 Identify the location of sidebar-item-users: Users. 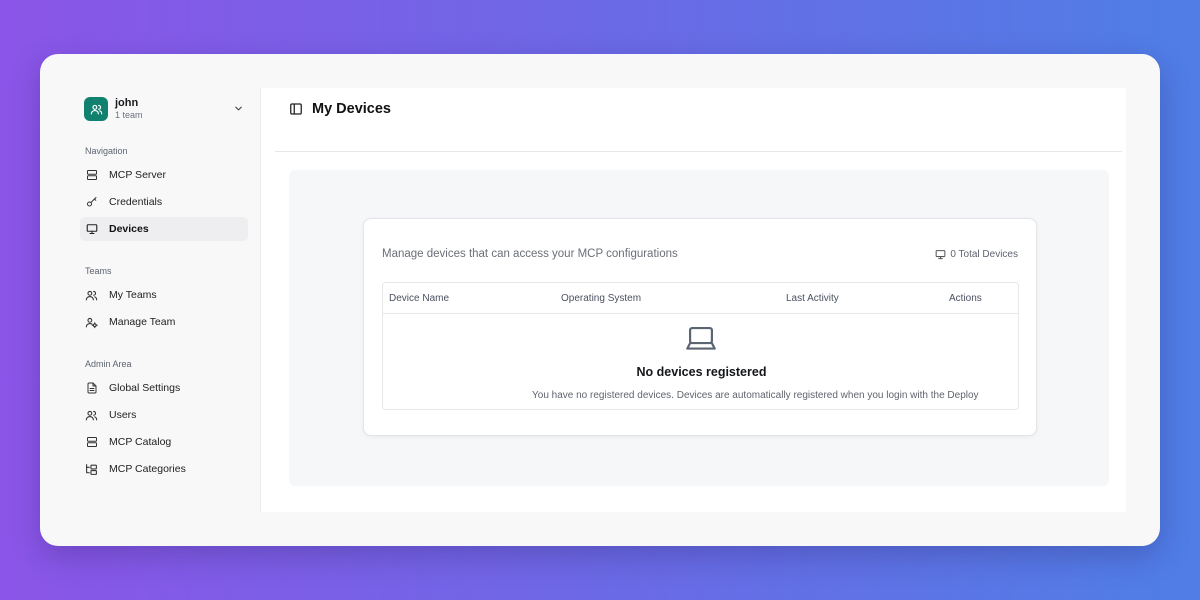
(164, 415).